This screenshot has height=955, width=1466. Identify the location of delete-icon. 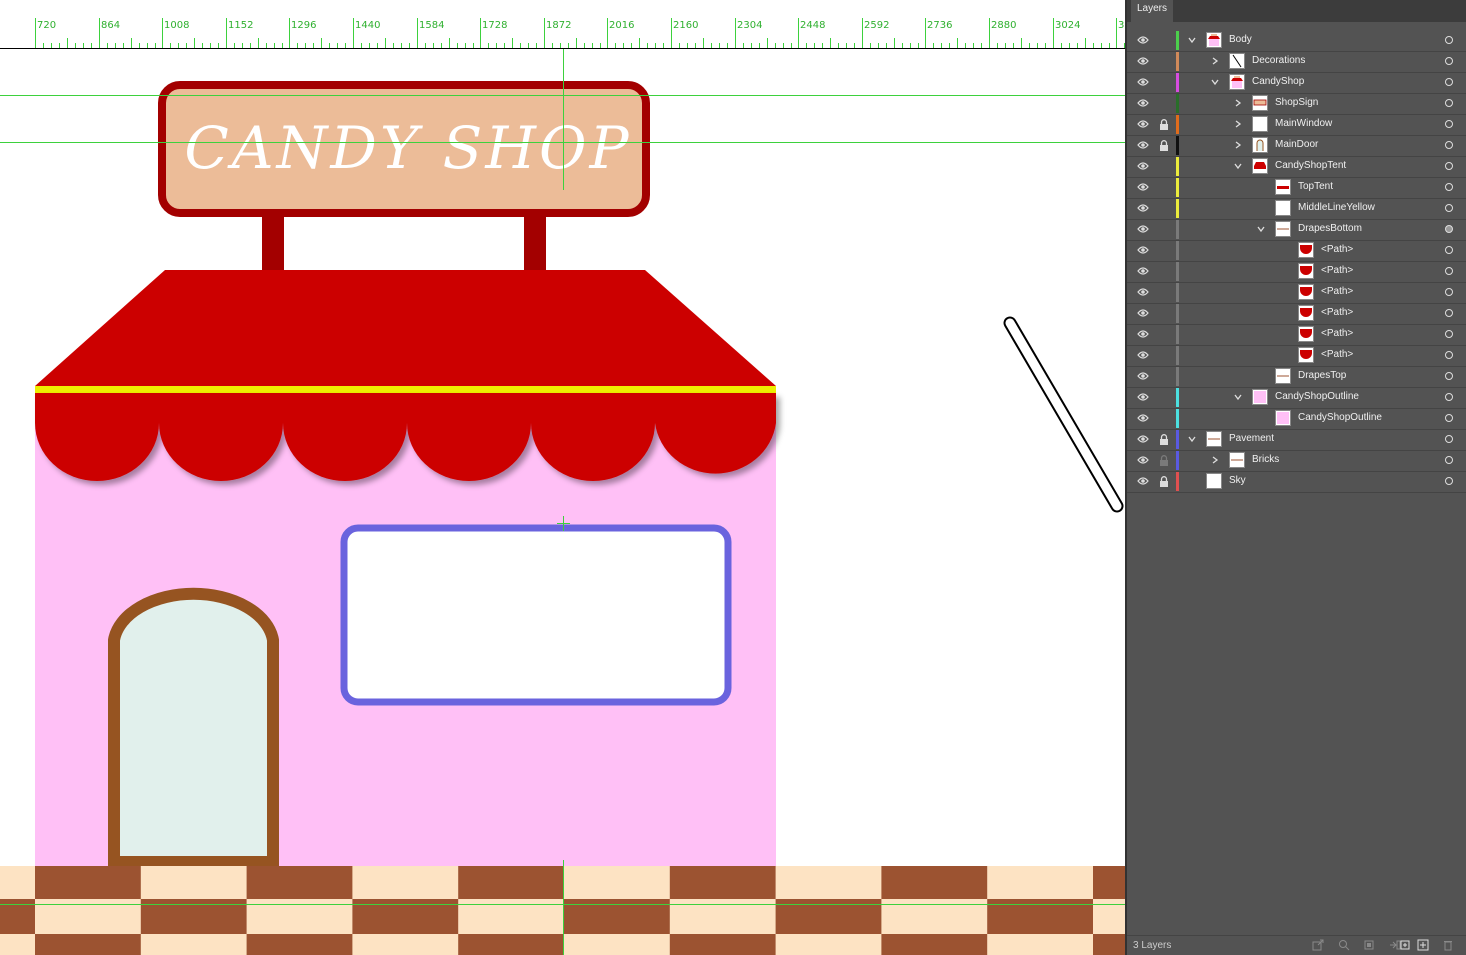
(1448, 945).